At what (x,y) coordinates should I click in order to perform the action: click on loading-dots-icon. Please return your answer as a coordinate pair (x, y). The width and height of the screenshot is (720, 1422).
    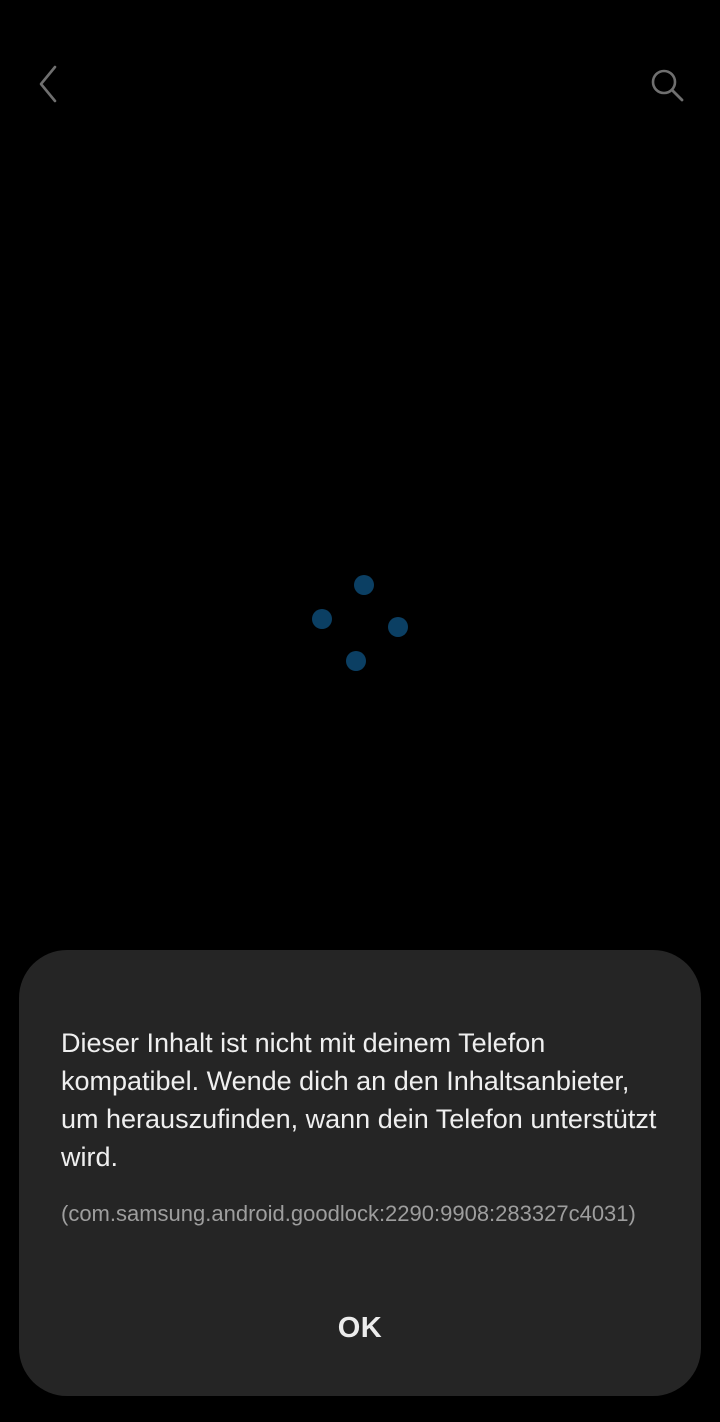
    Looking at the image, I should click on (360, 625).